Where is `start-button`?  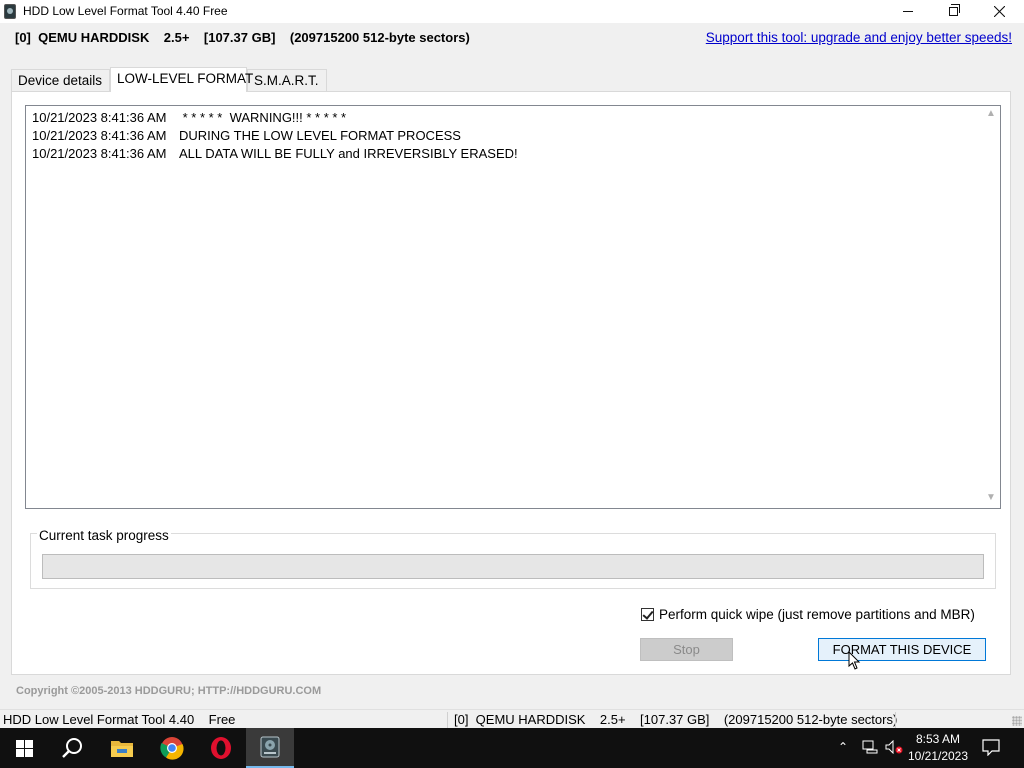
start-button is located at coordinates (24, 748).